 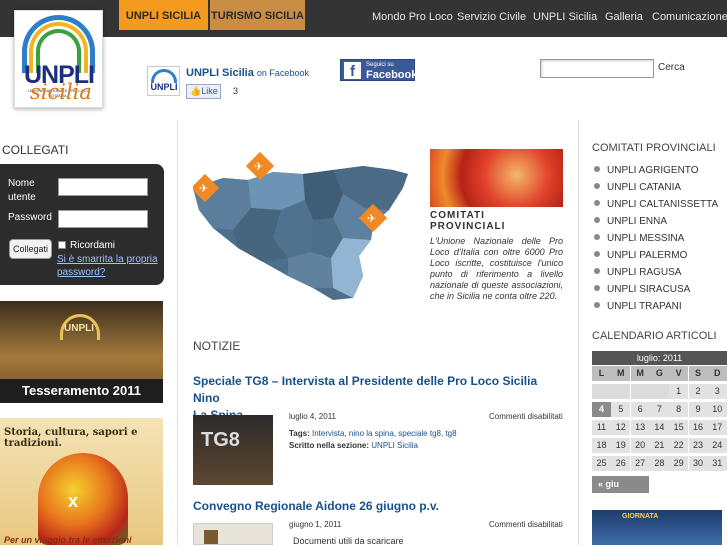 What do you see at coordinates (637, 221) in the screenshot?
I see `province-label: UNPLI ENNA` at bounding box center [637, 221].